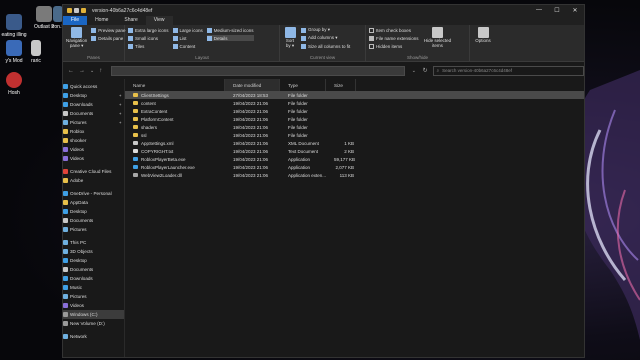 The image size is (640, 360). What do you see at coordinates (36, 52) in the screenshot?
I see `desktop-icon: raric` at bounding box center [36, 52].